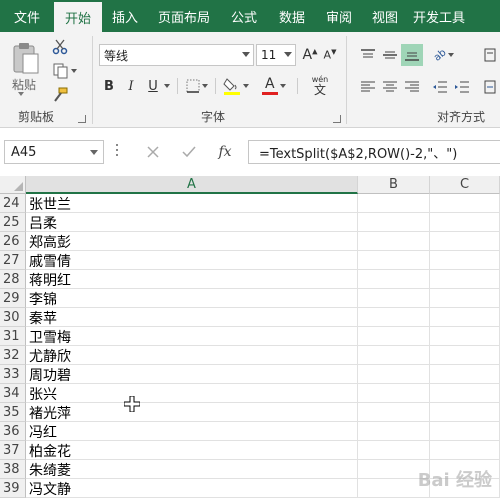 This screenshot has width=500, height=500. I want to click on cell-a: 冯红, so click(192, 431).